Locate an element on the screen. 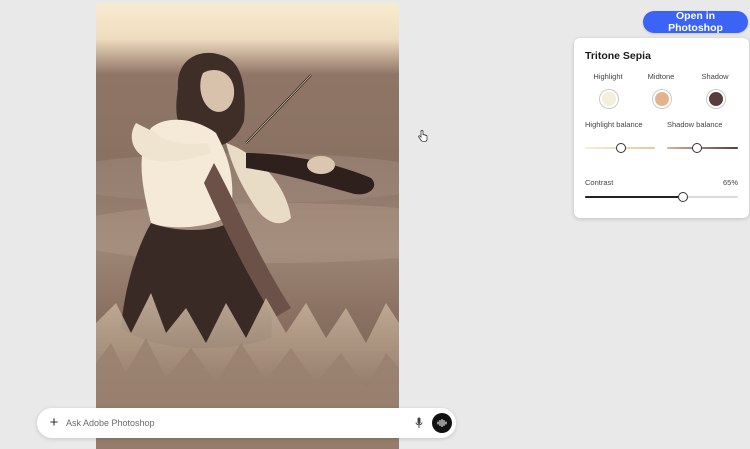 The image size is (750, 449). voice-mode-button is located at coordinates (442, 423).